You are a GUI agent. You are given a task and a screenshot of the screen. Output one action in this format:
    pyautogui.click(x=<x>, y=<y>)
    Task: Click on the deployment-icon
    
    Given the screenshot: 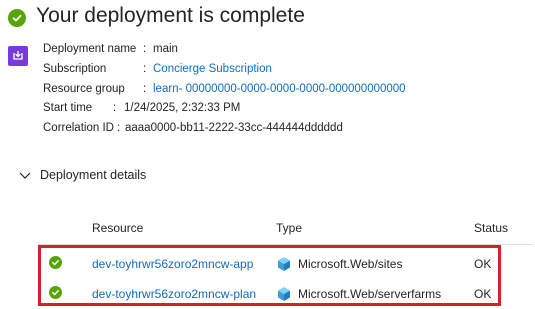 What is the action you would take?
    pyautogui.click(x=18, y=56)
    